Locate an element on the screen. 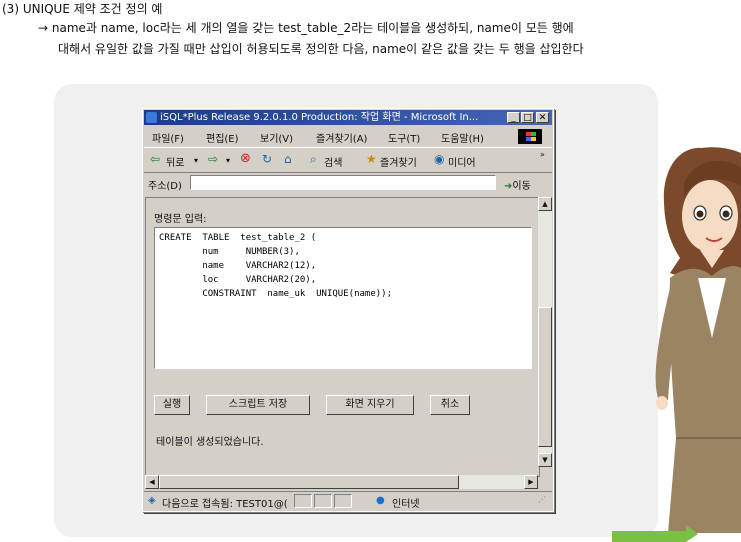 The height and width of the screenshot is (542, 741). back-dropdown-icon: ▾ is located at coordinates (196, 160).